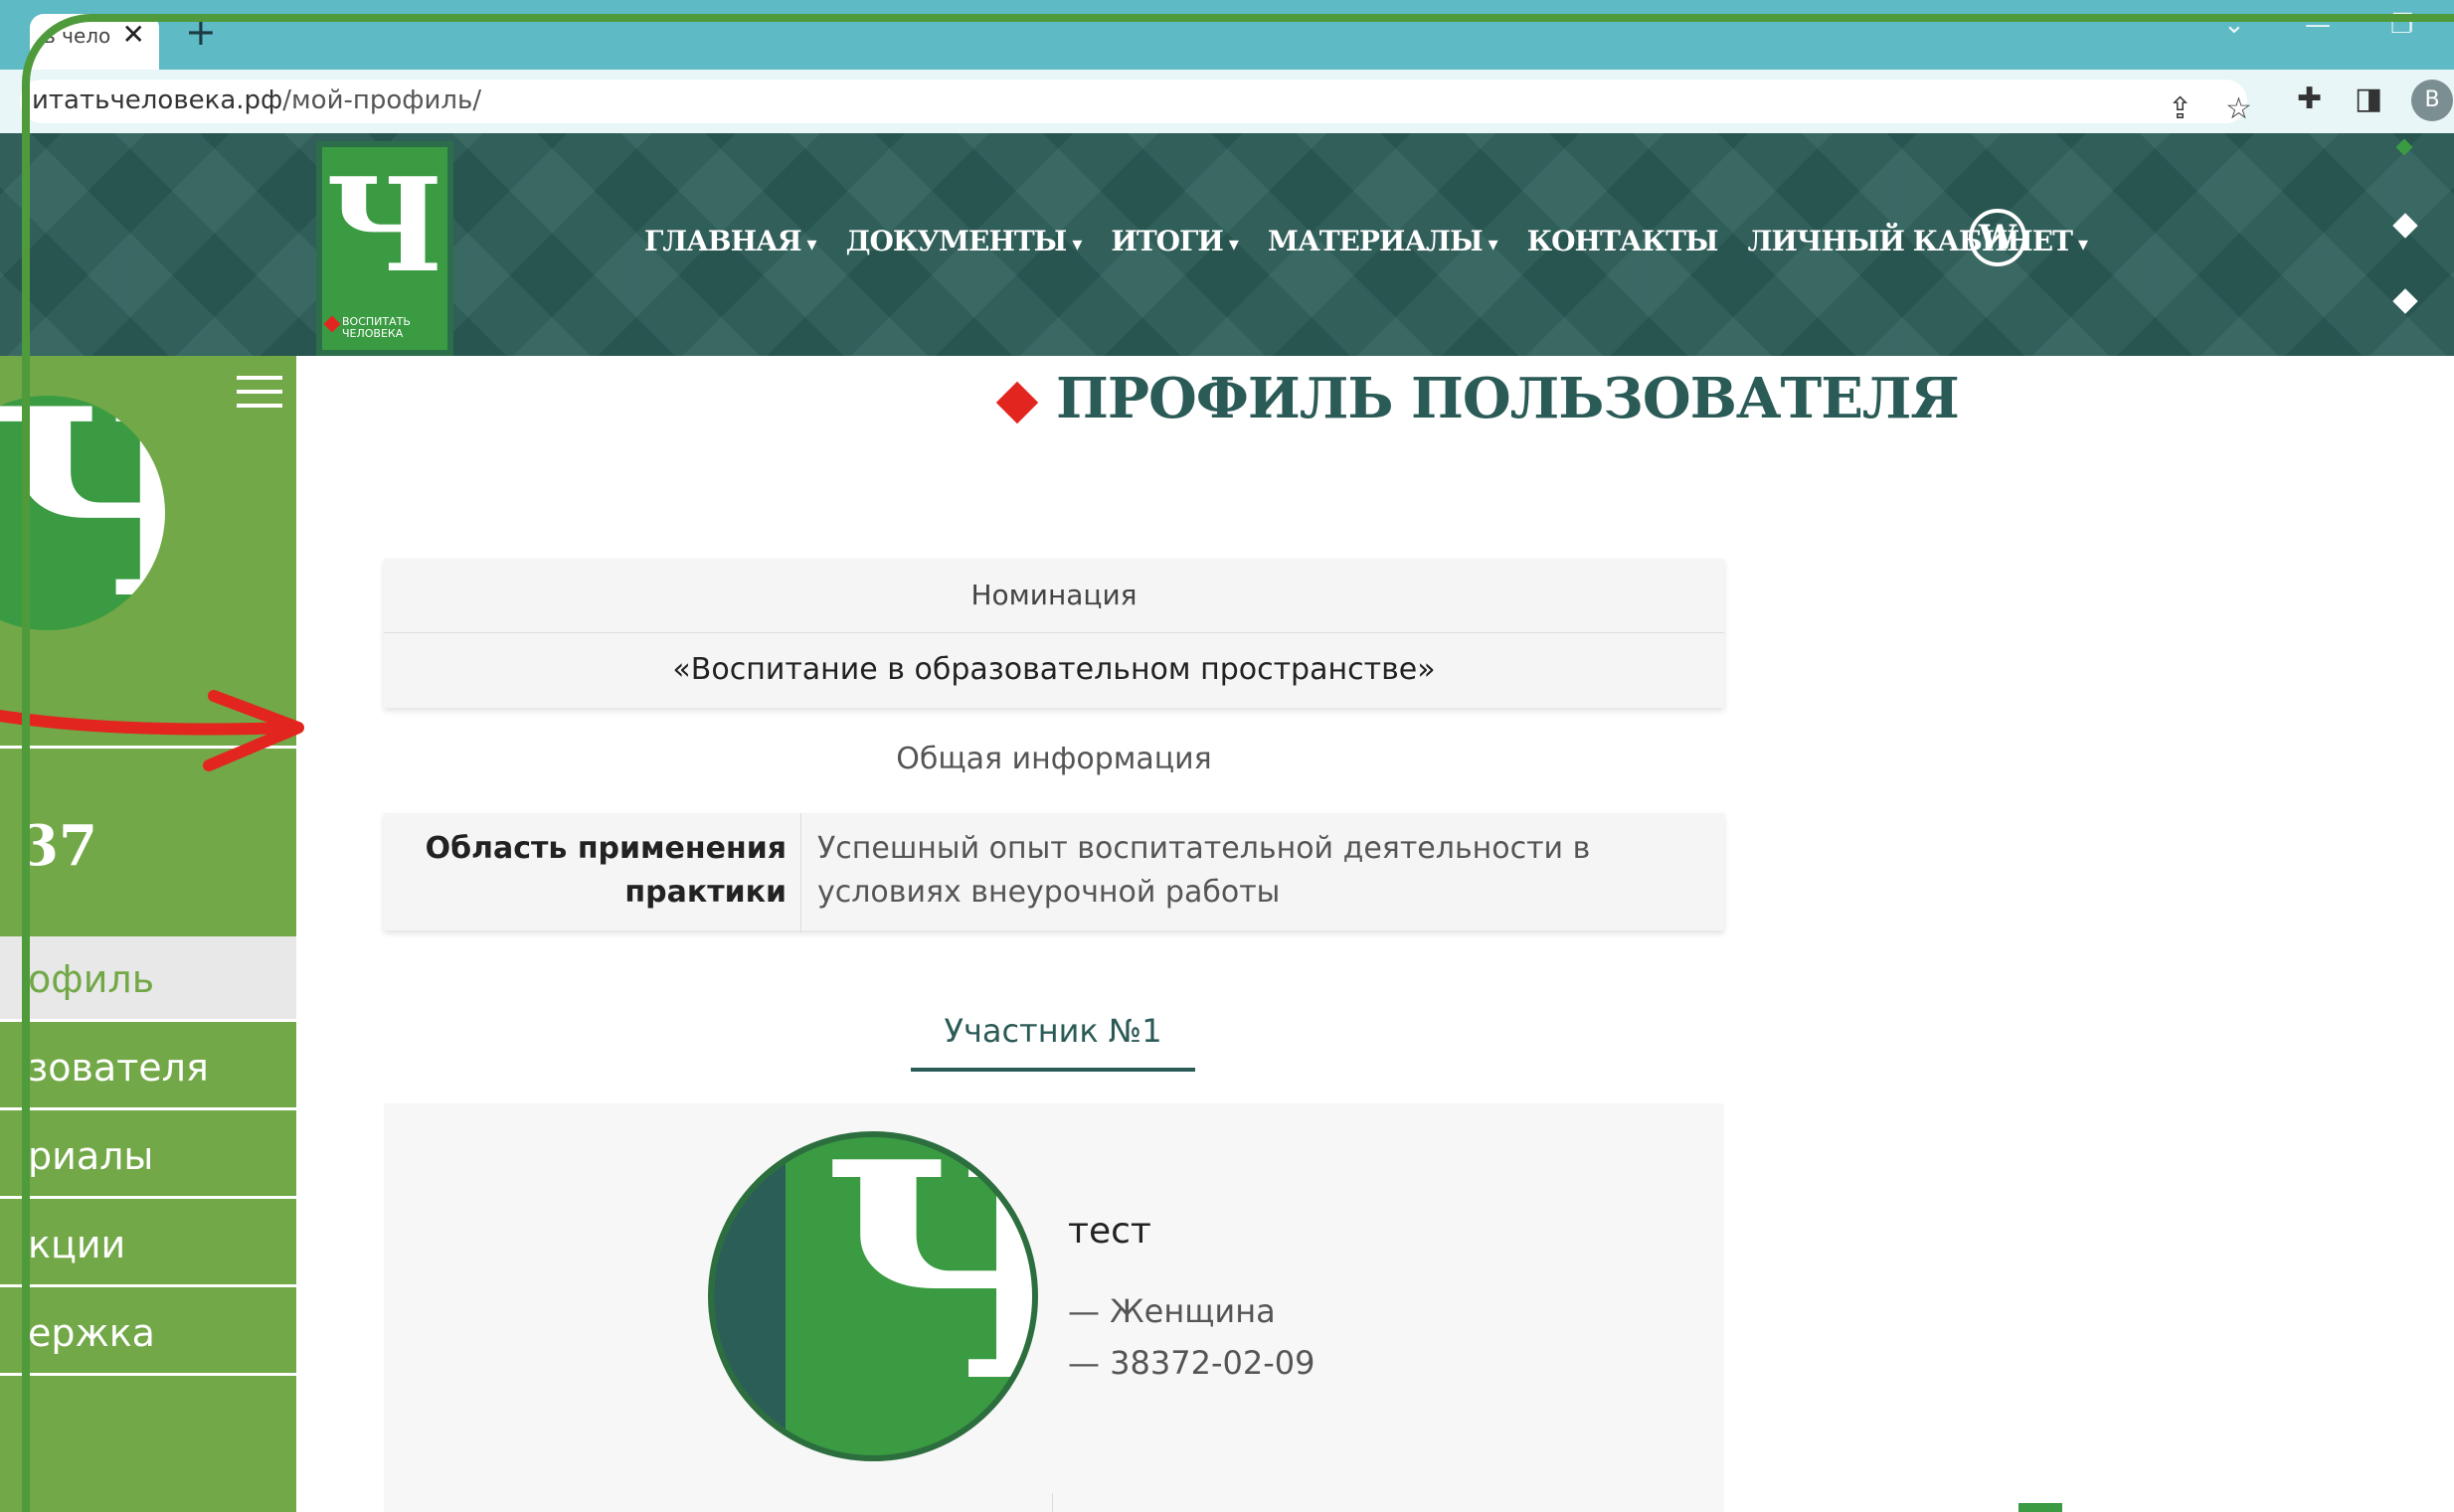 The height and width of the screenshot is (1512, 2454). I want to click on participant-date: — 38372-02-09, so click(1191, 1363).